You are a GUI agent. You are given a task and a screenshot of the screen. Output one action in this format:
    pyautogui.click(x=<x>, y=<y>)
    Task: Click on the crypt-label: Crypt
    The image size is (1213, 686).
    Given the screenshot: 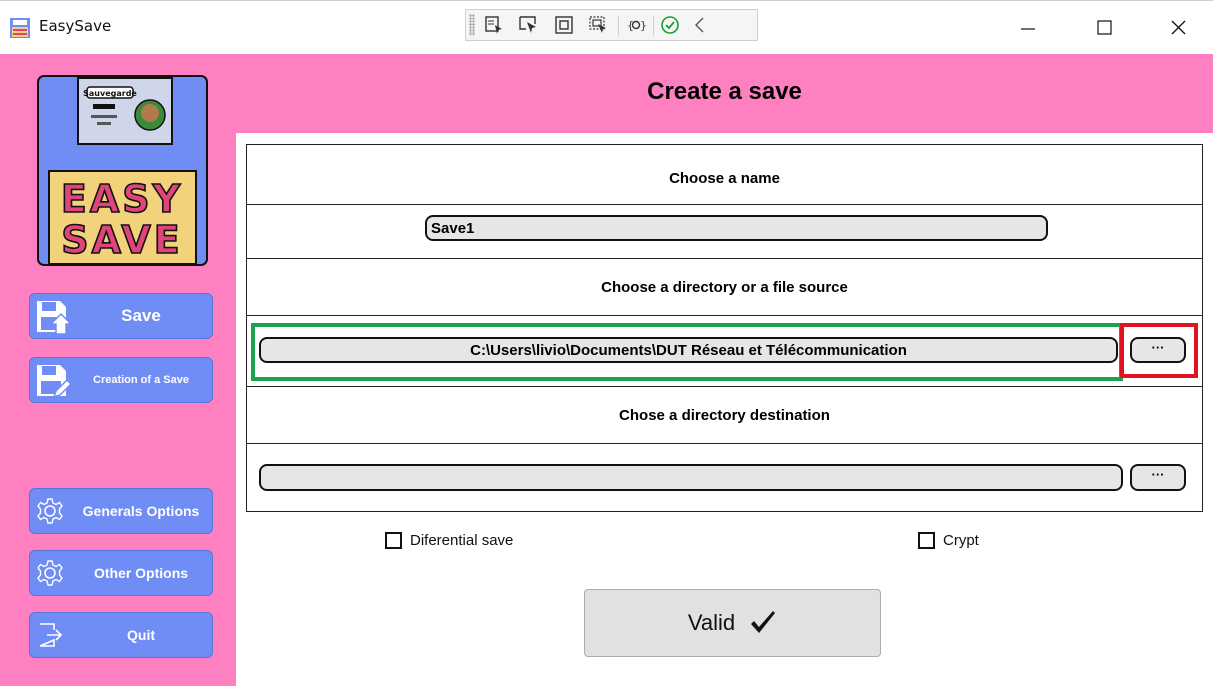 What is the action you would take?
    pyautogui.click(x=961, y=540)
    